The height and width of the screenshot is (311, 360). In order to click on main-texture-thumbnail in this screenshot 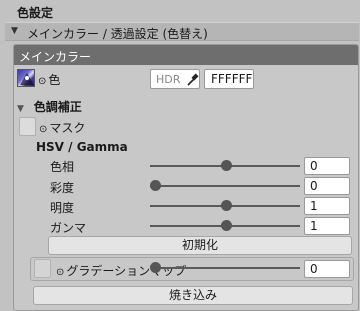, I will do `click(26, 78)`.